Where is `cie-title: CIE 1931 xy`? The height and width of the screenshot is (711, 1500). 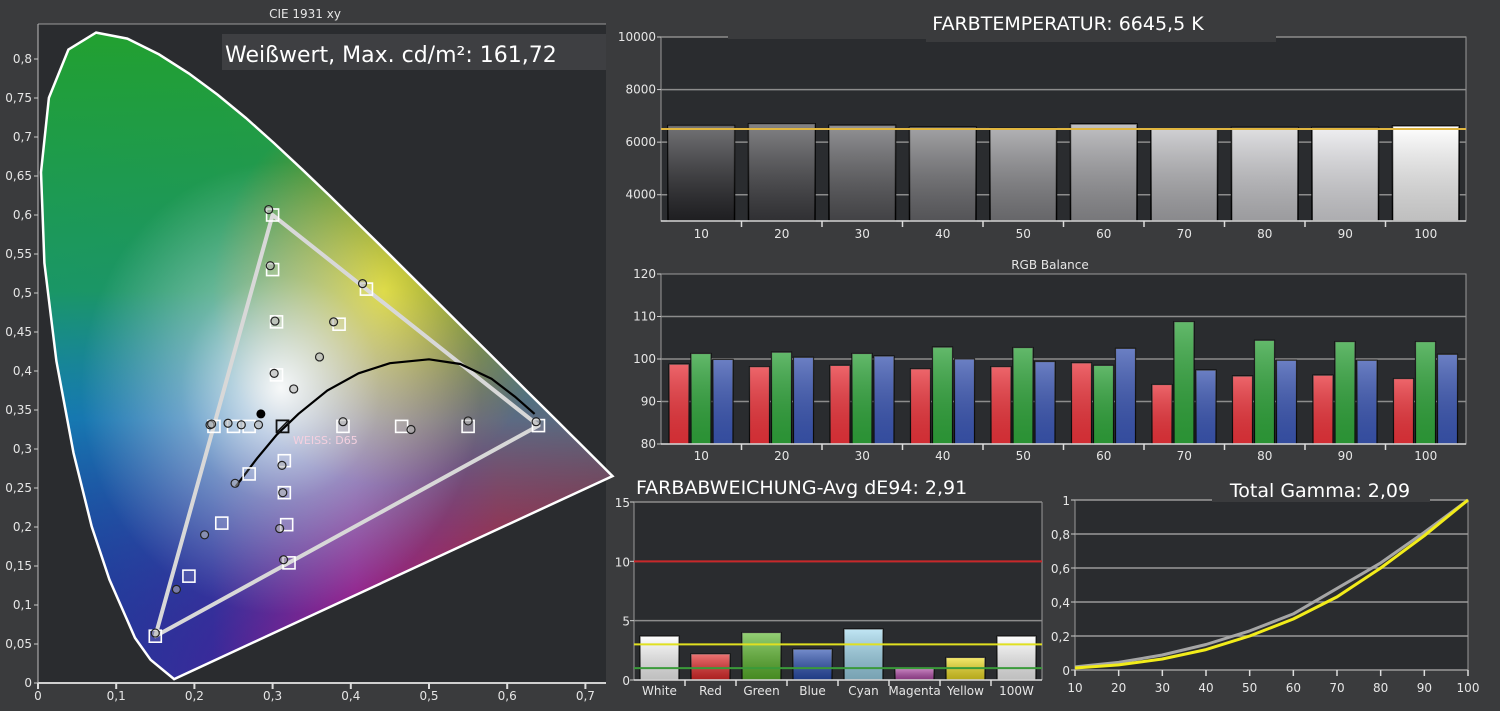 cie-title: CIE 1931 xy is located at coordinates (305, 14).